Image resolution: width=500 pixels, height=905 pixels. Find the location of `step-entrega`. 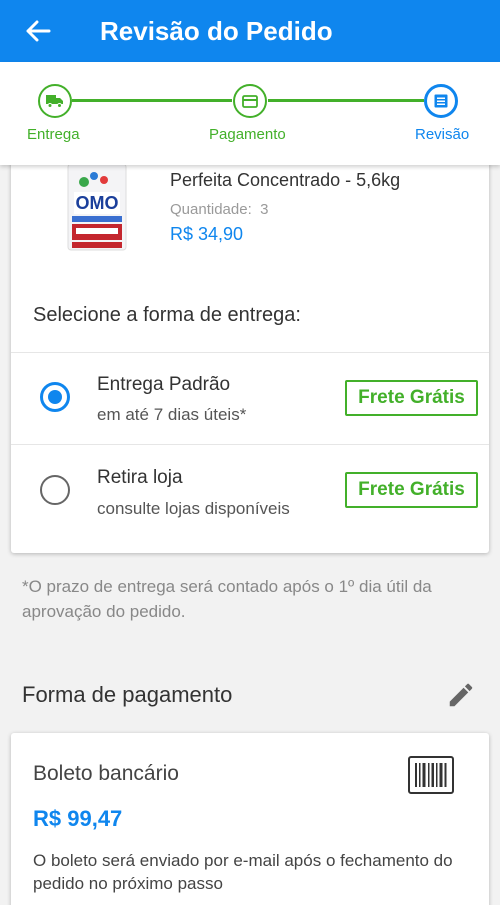

step-entrega is located at coordinates (55, 101).